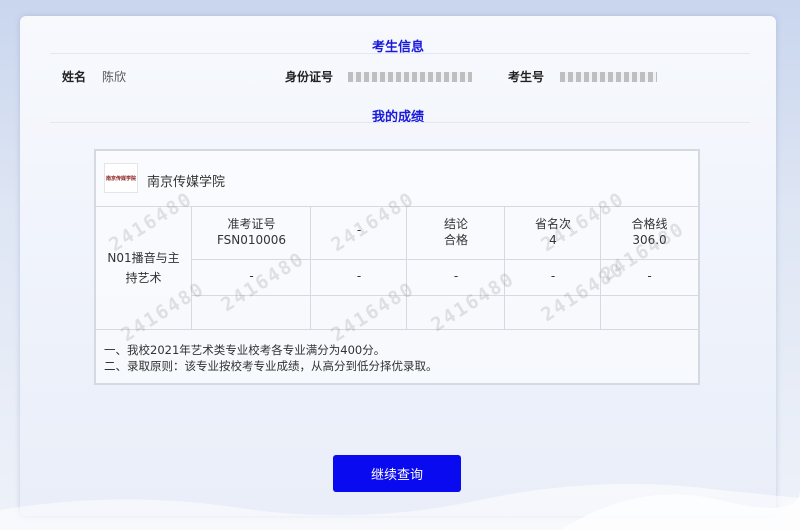 The width and height of the screenshot is (800, 530). I want to click on conclusion-value: 合格, so click(455, 240).